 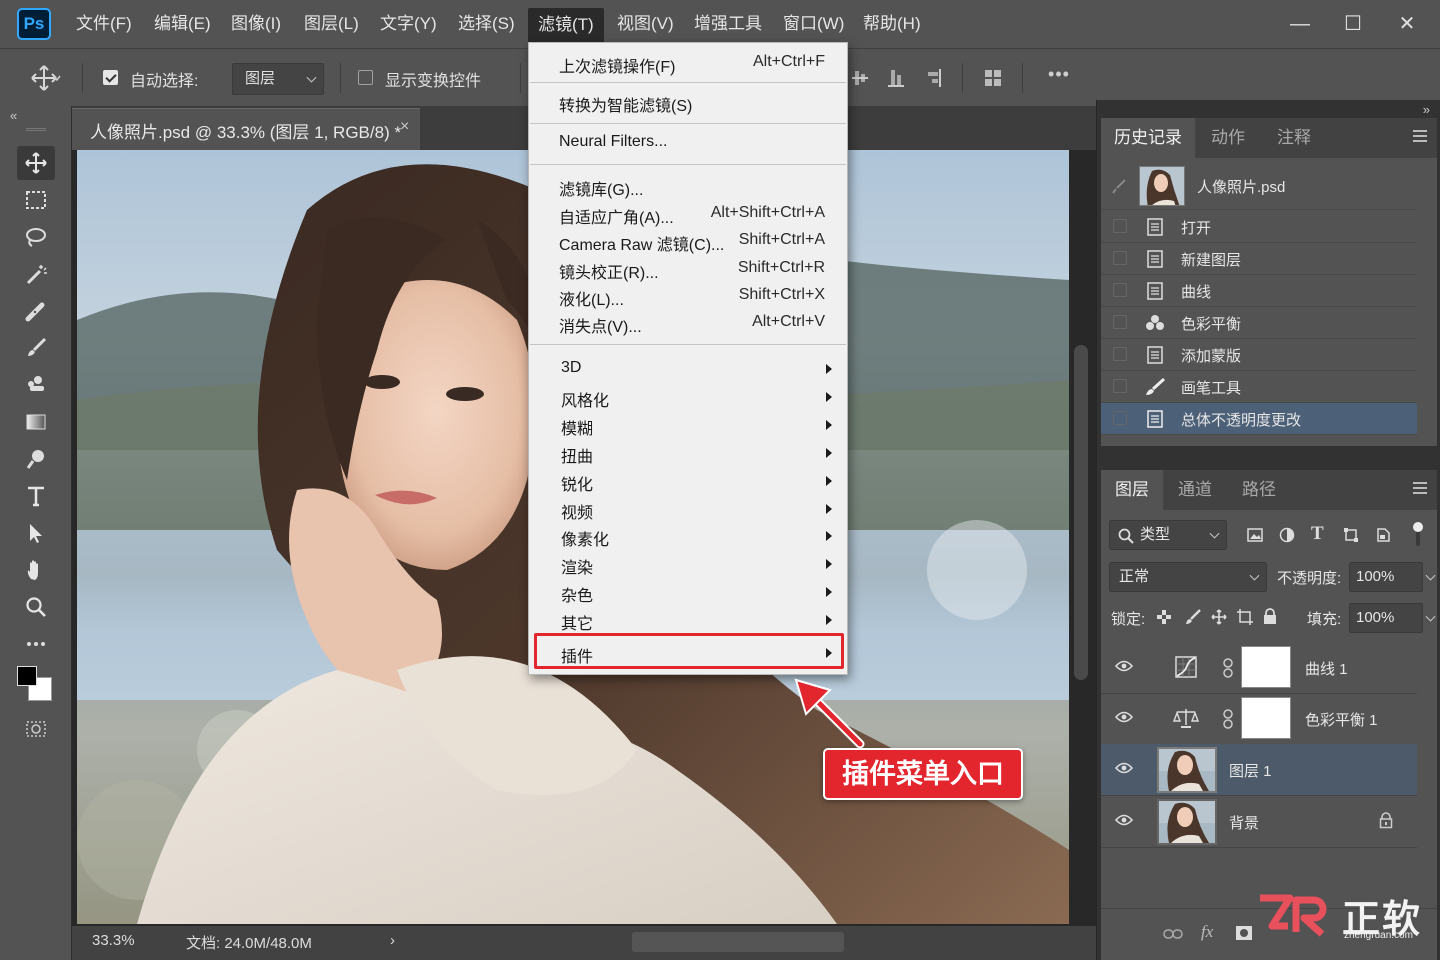 I want to click on tab-layers: 图层, so click(x=1132, y=490).